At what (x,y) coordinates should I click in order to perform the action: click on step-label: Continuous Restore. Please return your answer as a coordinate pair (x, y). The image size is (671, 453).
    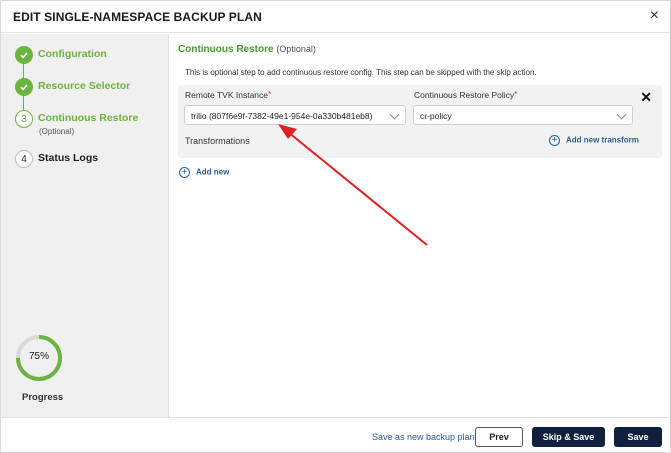
    Looking at the image, I should click on (88, 118).